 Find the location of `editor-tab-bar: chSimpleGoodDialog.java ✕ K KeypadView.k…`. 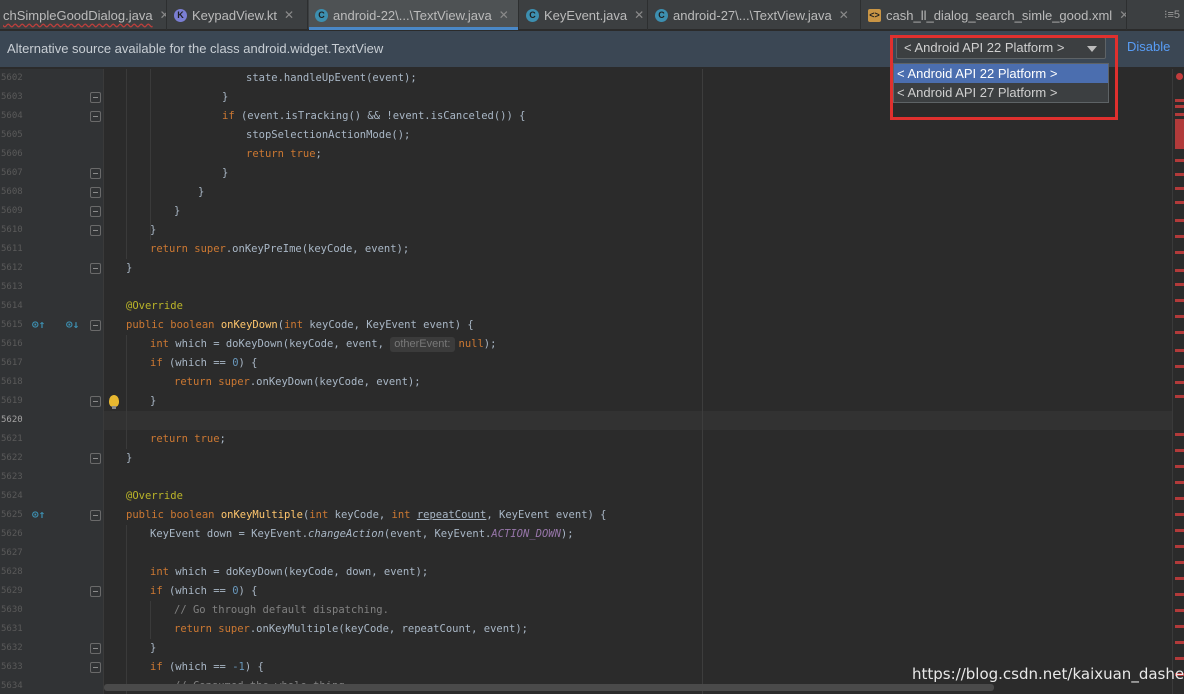

editor-tab-bar: chSimpleGoodDialog.java ✕ K KeypadView.k… is located at coordinates (592, 15).